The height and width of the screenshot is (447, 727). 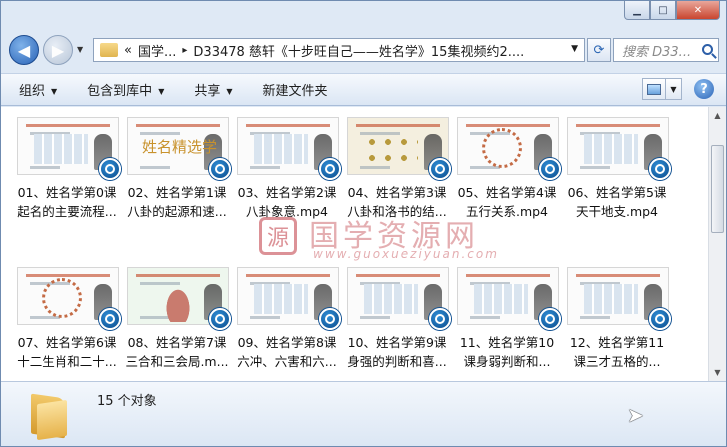 I want to click on file-name-line1: 11、姓名学第10, so click(x=507, y=342).